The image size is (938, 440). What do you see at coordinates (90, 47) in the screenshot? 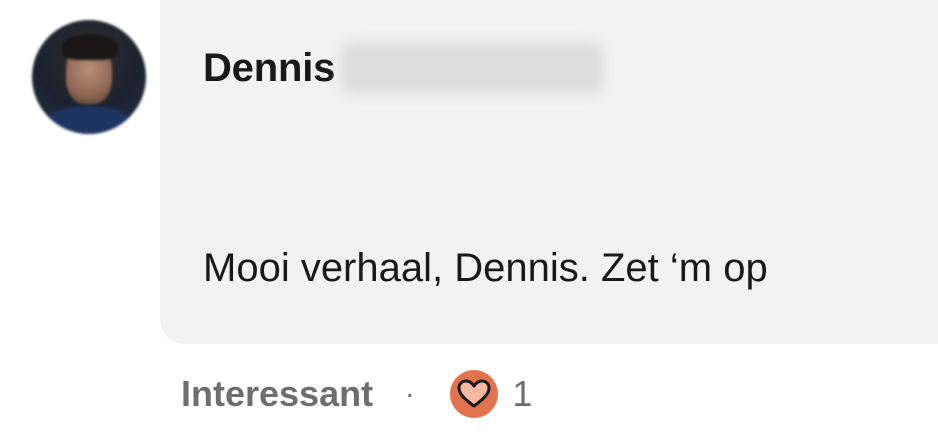
I see `avatar-hair` at bounding box center [90, 47].